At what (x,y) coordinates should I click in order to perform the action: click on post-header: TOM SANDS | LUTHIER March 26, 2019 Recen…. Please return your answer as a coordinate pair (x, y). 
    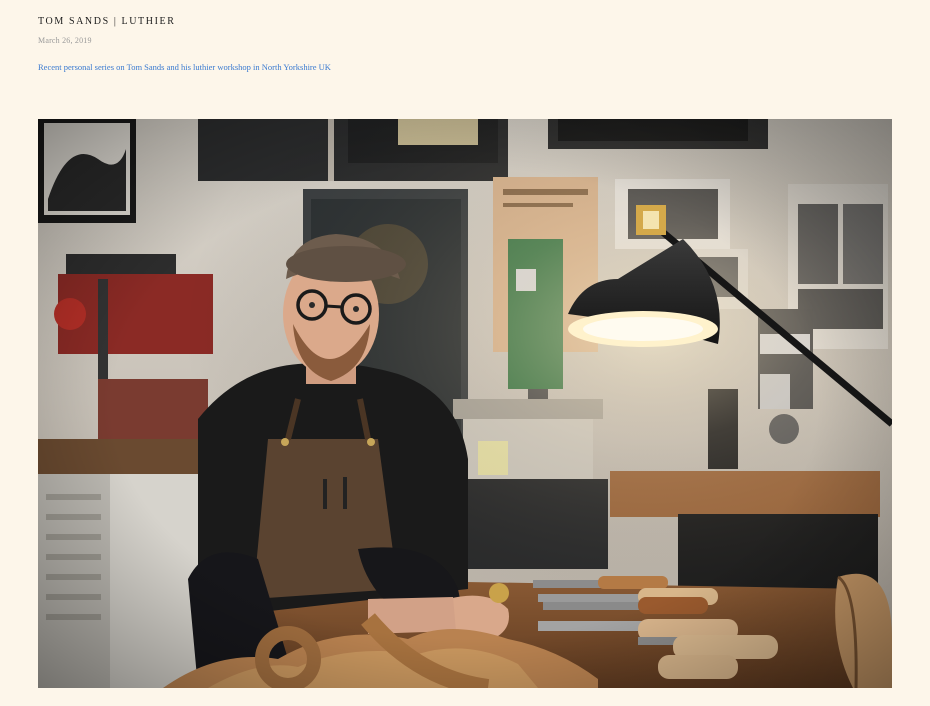
    Looking at the image, I should click on (468, 45).